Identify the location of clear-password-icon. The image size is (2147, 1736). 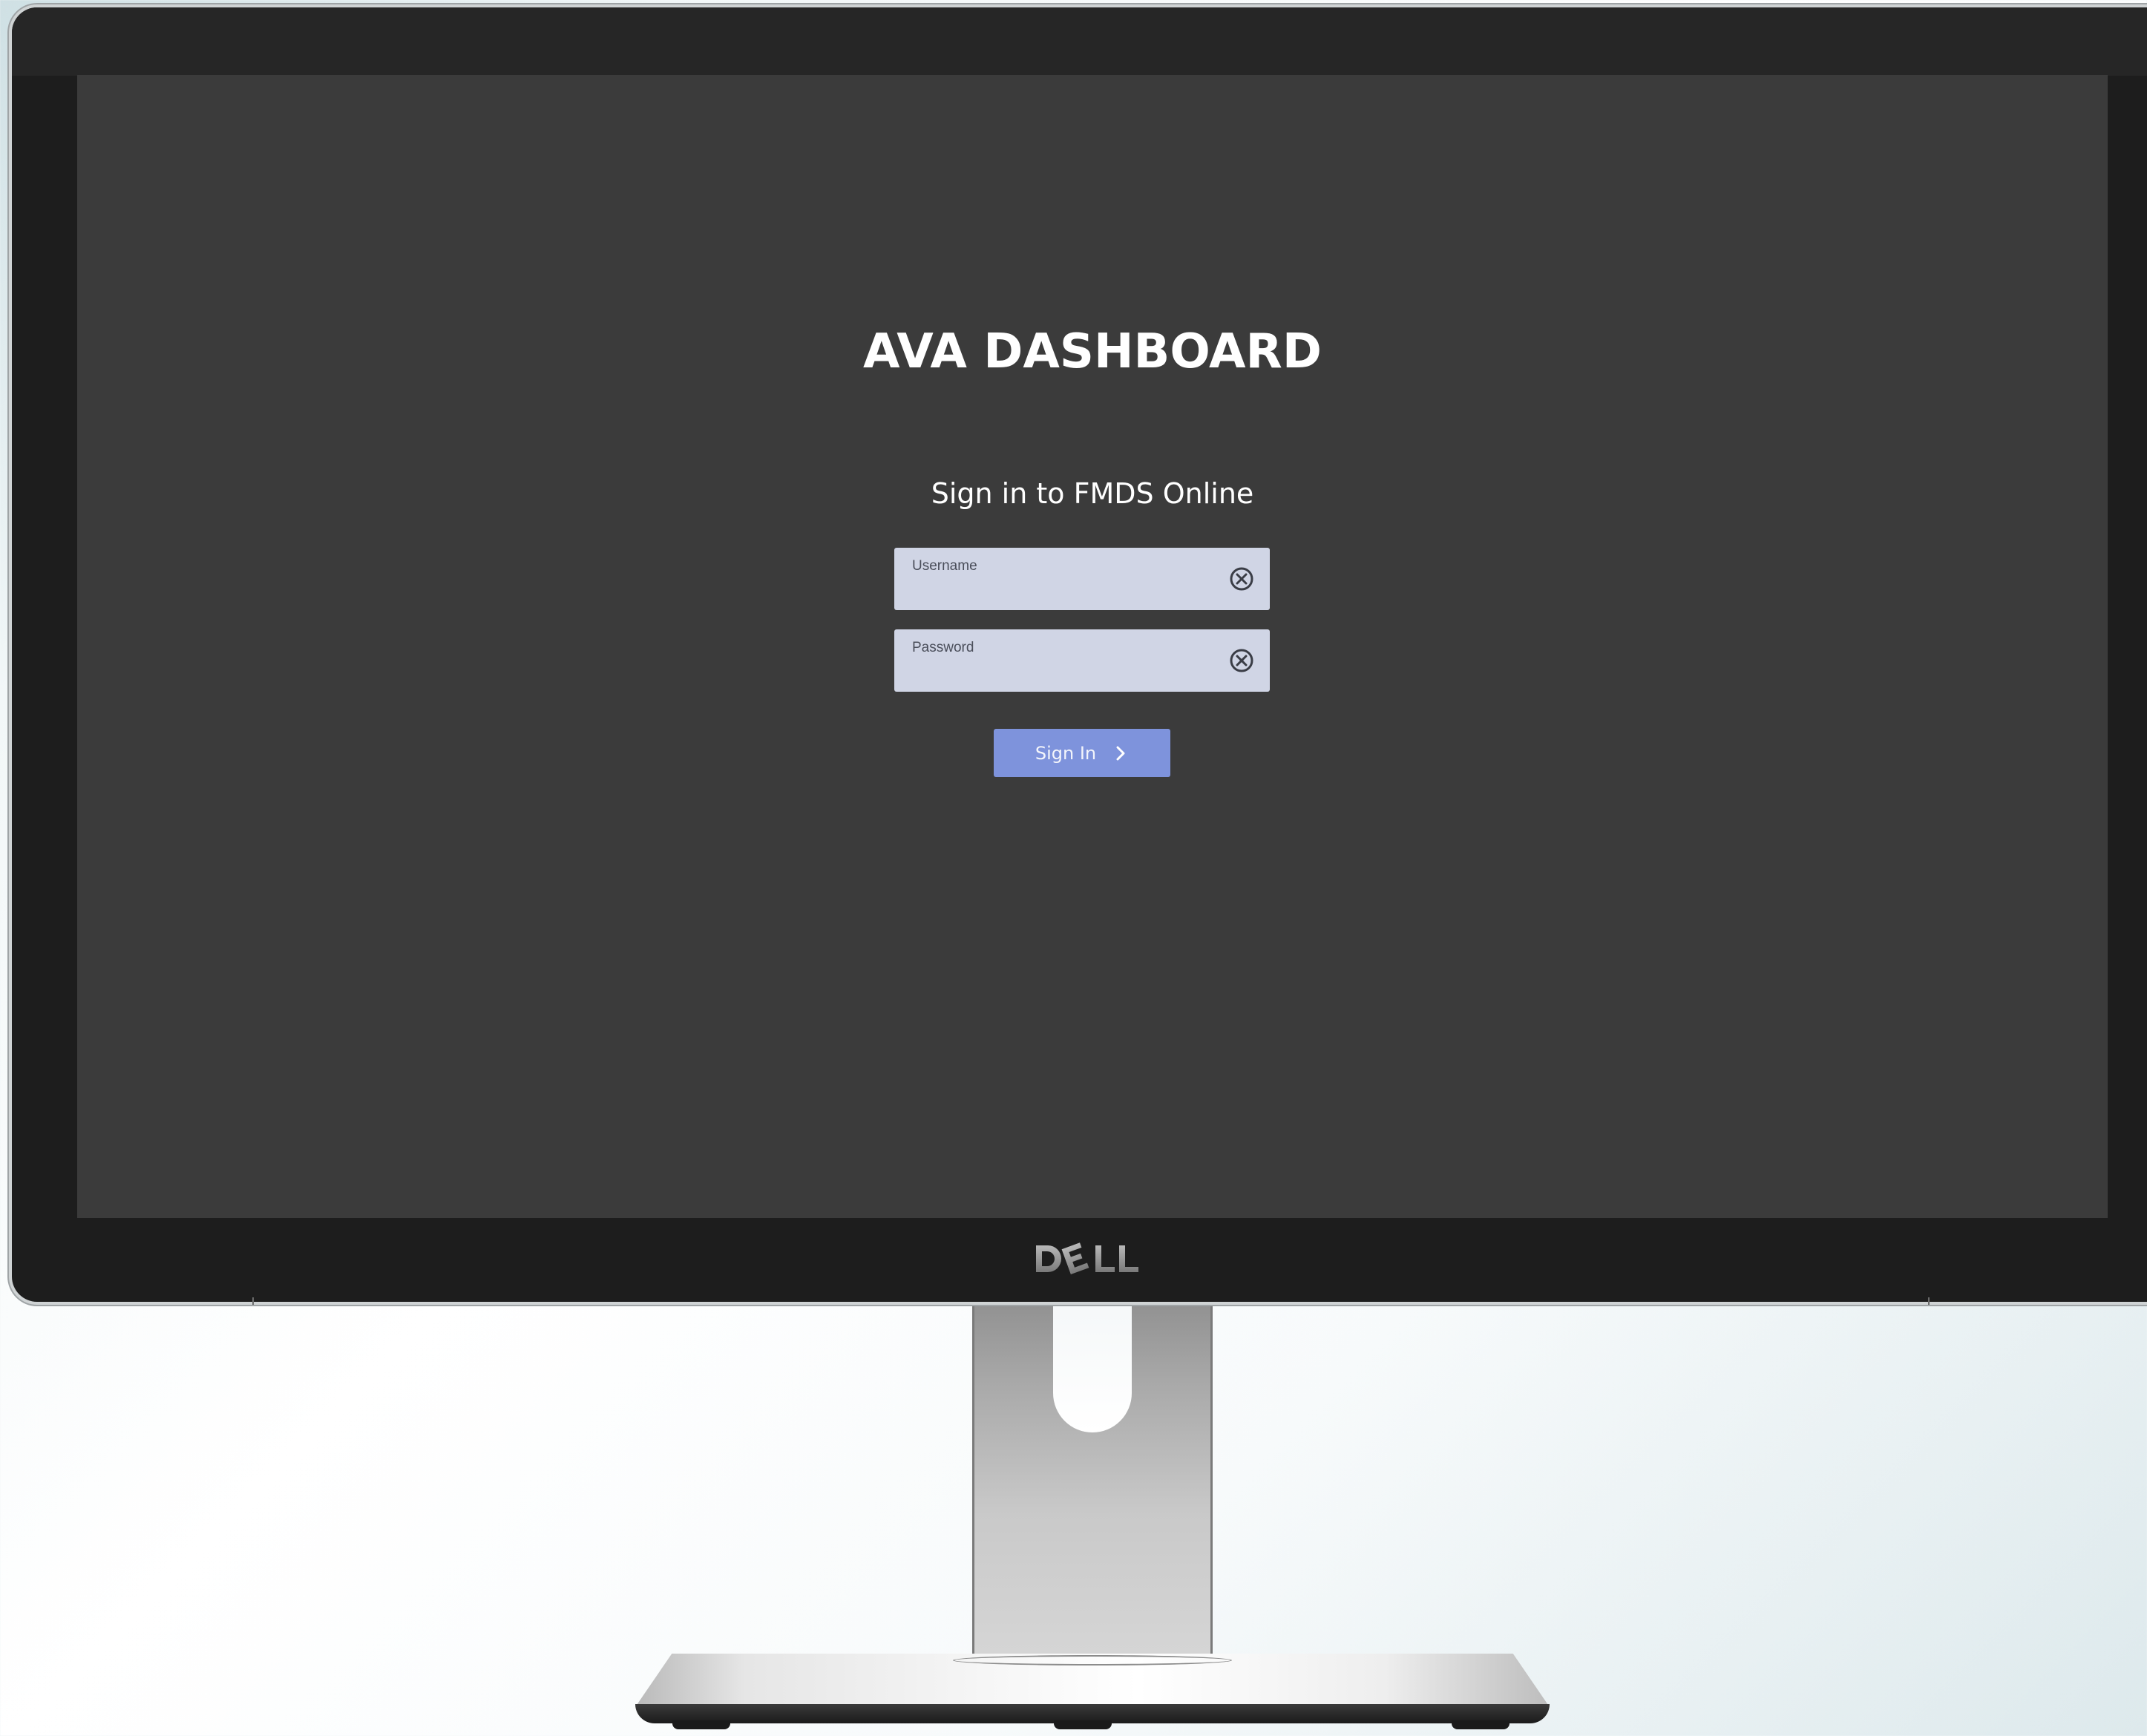
(1241, 660).